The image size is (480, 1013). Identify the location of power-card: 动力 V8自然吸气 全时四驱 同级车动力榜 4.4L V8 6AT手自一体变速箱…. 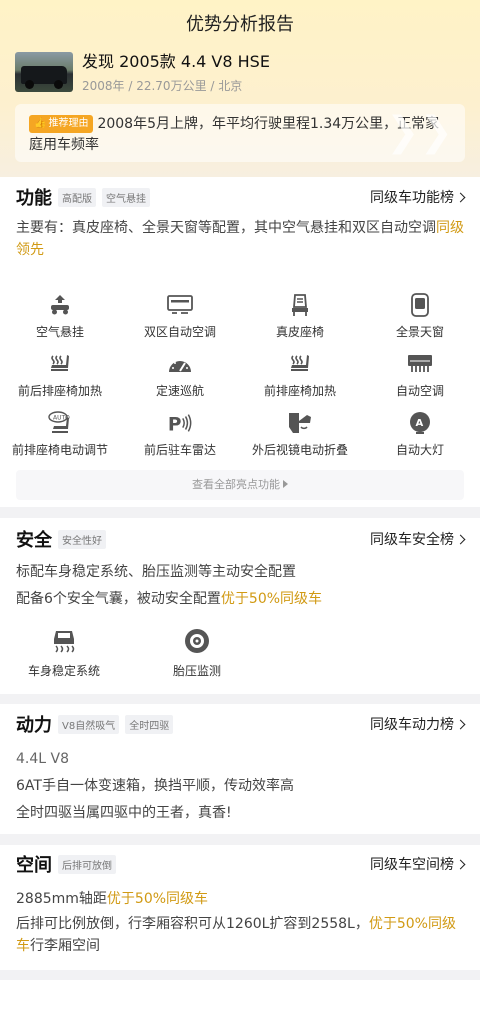
(240, 769).